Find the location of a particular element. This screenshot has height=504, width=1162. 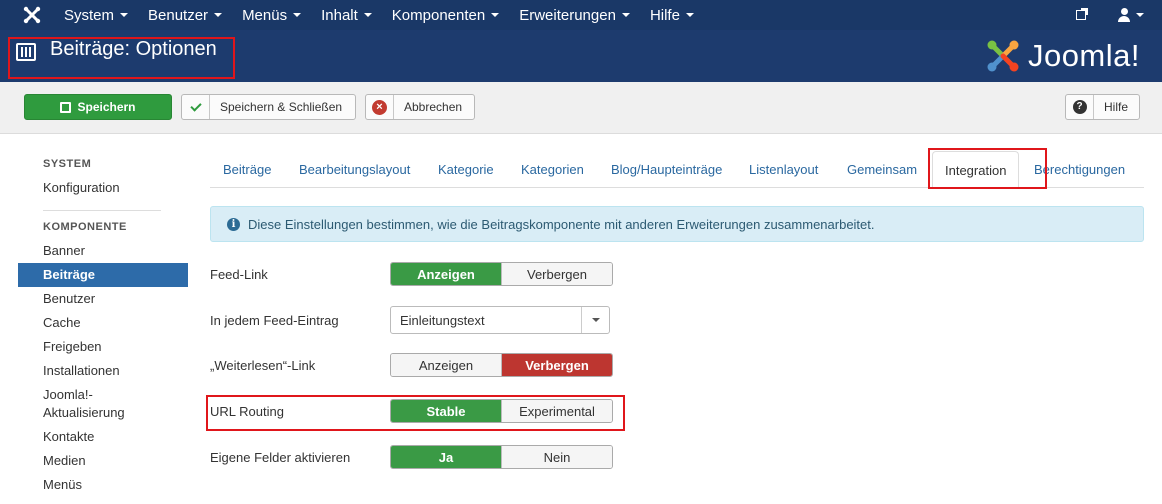

select-arrow is located at coordinates (595, 320).